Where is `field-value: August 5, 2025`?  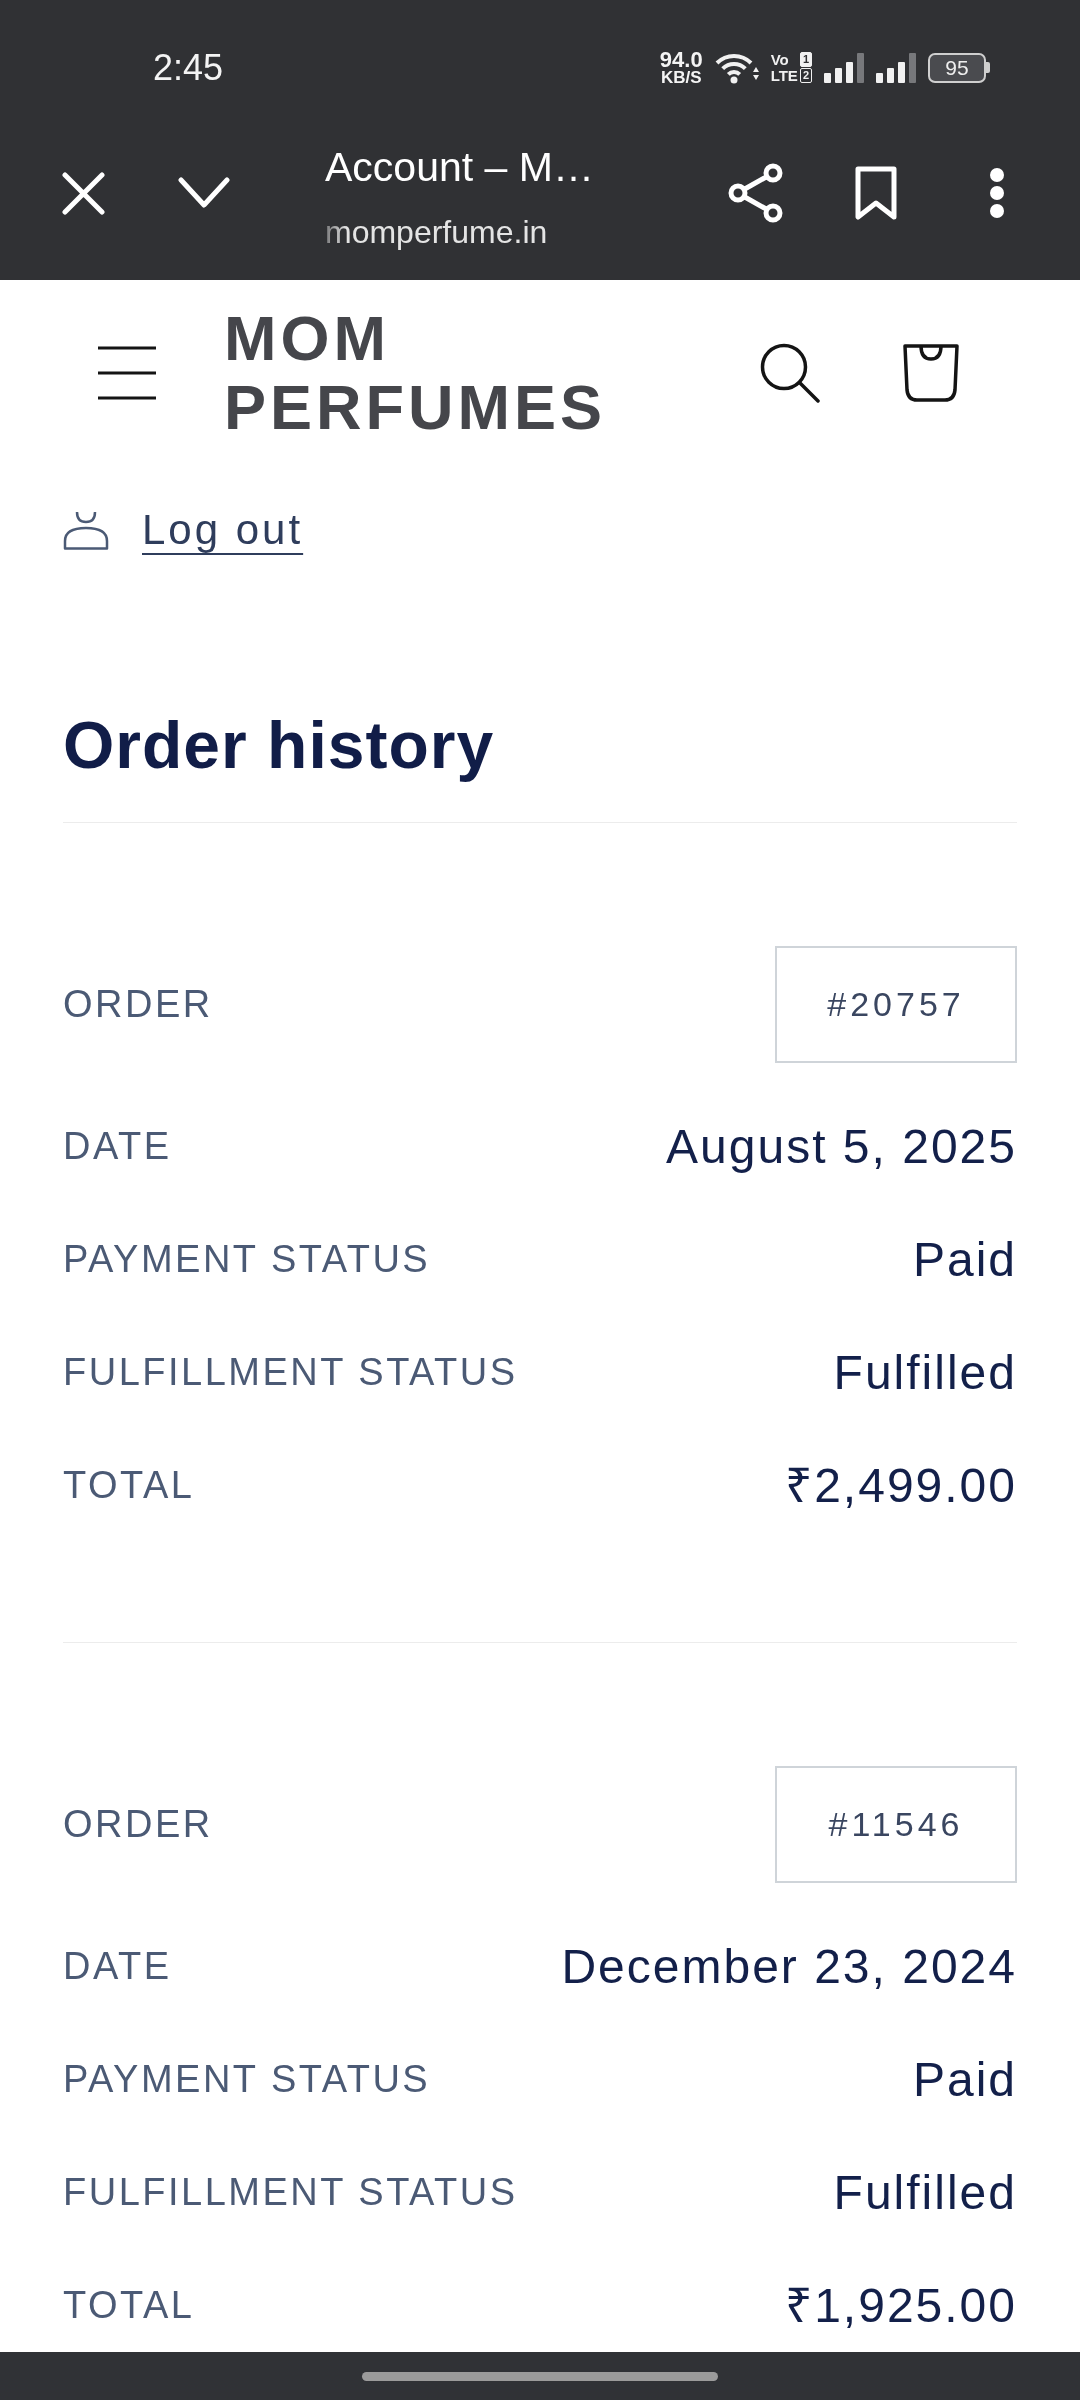
field-value: August 5, 2025 is located at coordinates (841, 1146).